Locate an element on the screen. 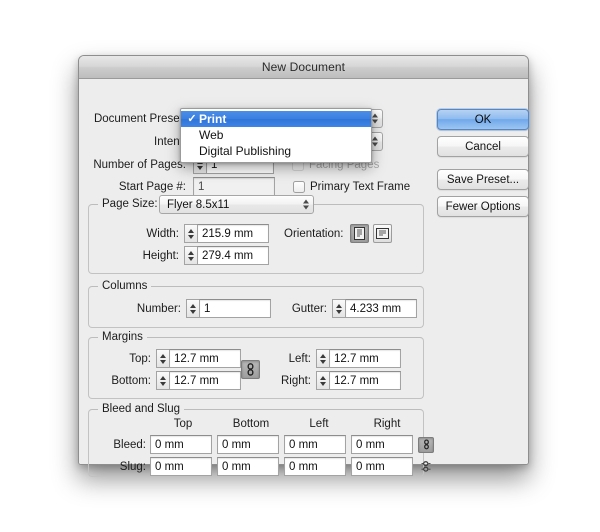 Image resolution: width=600 pixels, height=532 pixels. bleed-label: Bleed: is located at coordinates (129, 444).